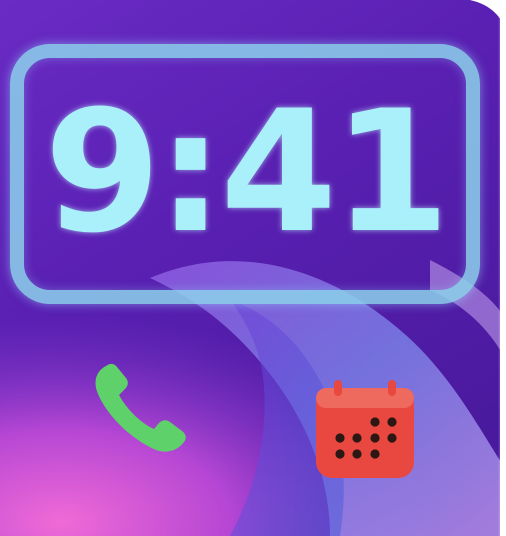 This screenshot has height=536, width=506. I want to click on calendar-icon, so click(365, 430).